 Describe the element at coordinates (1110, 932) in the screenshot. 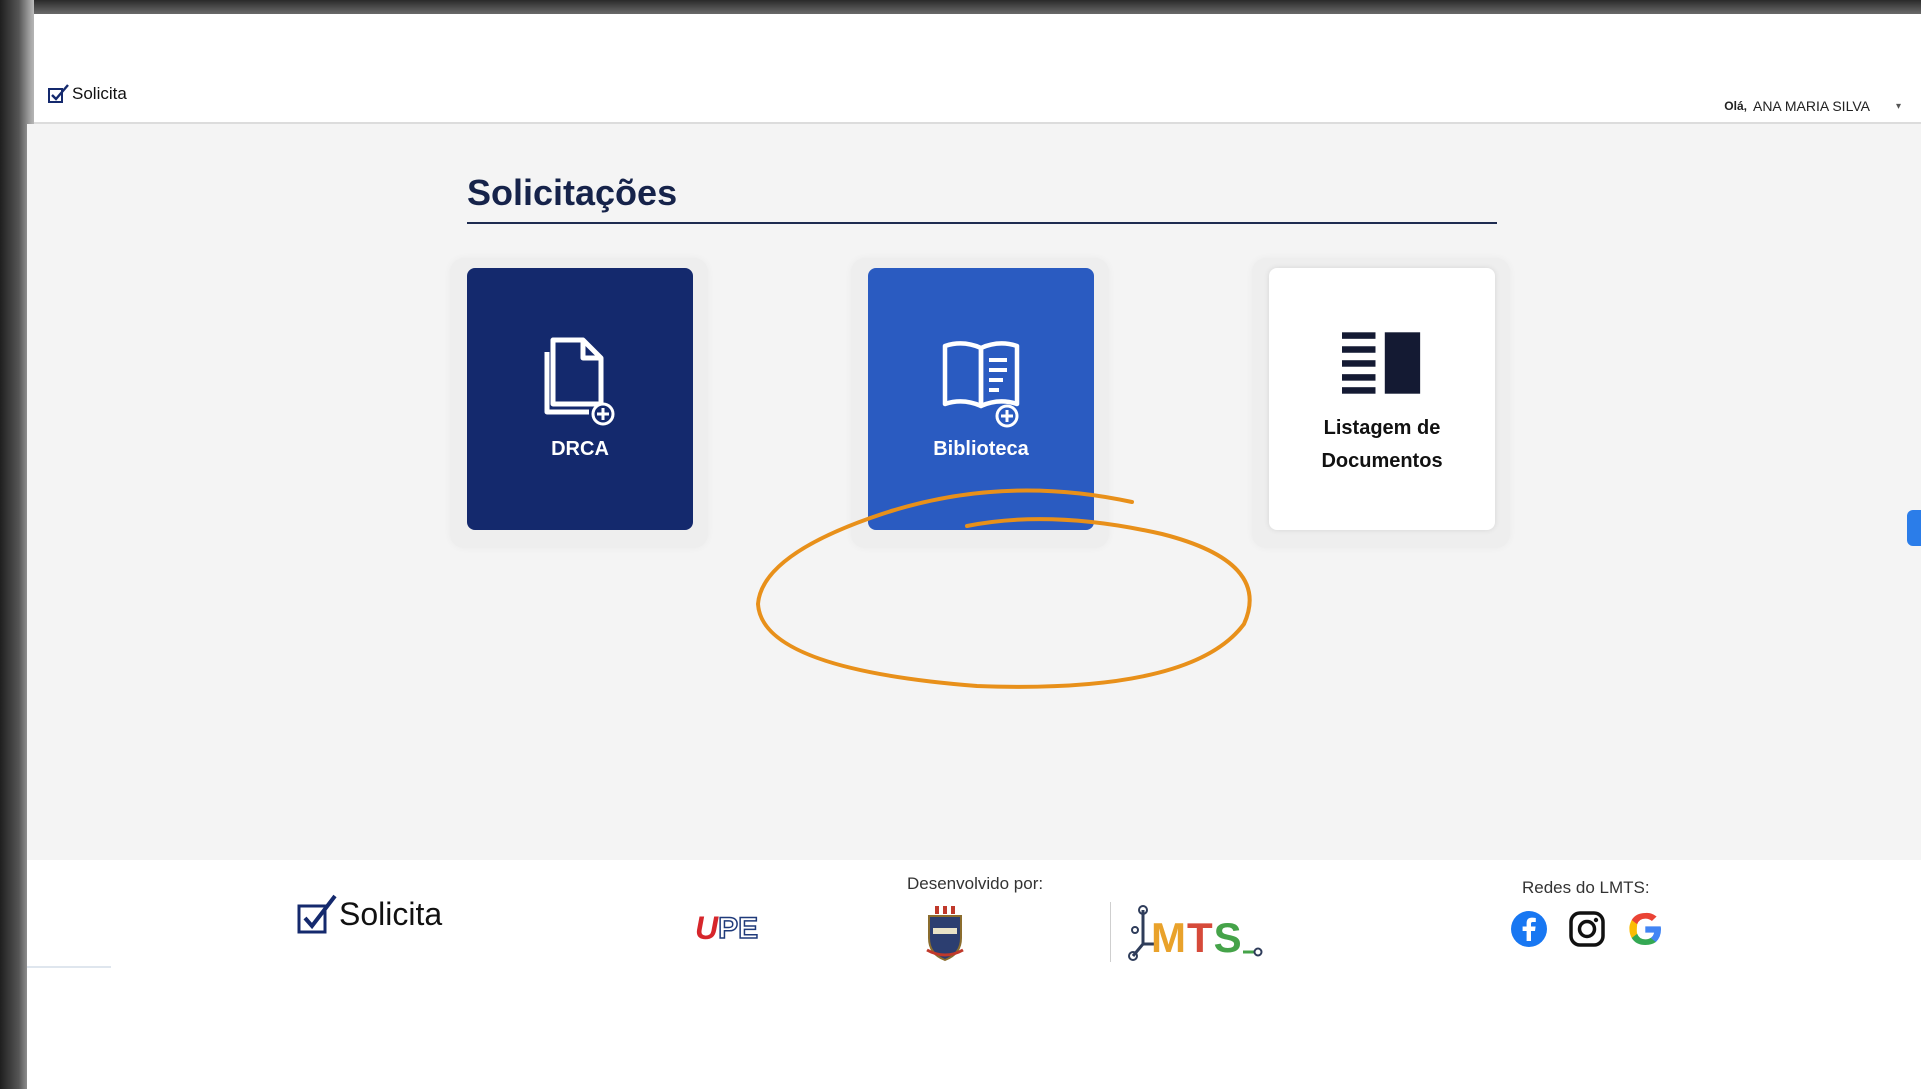

I see `footer-divider` at that location.